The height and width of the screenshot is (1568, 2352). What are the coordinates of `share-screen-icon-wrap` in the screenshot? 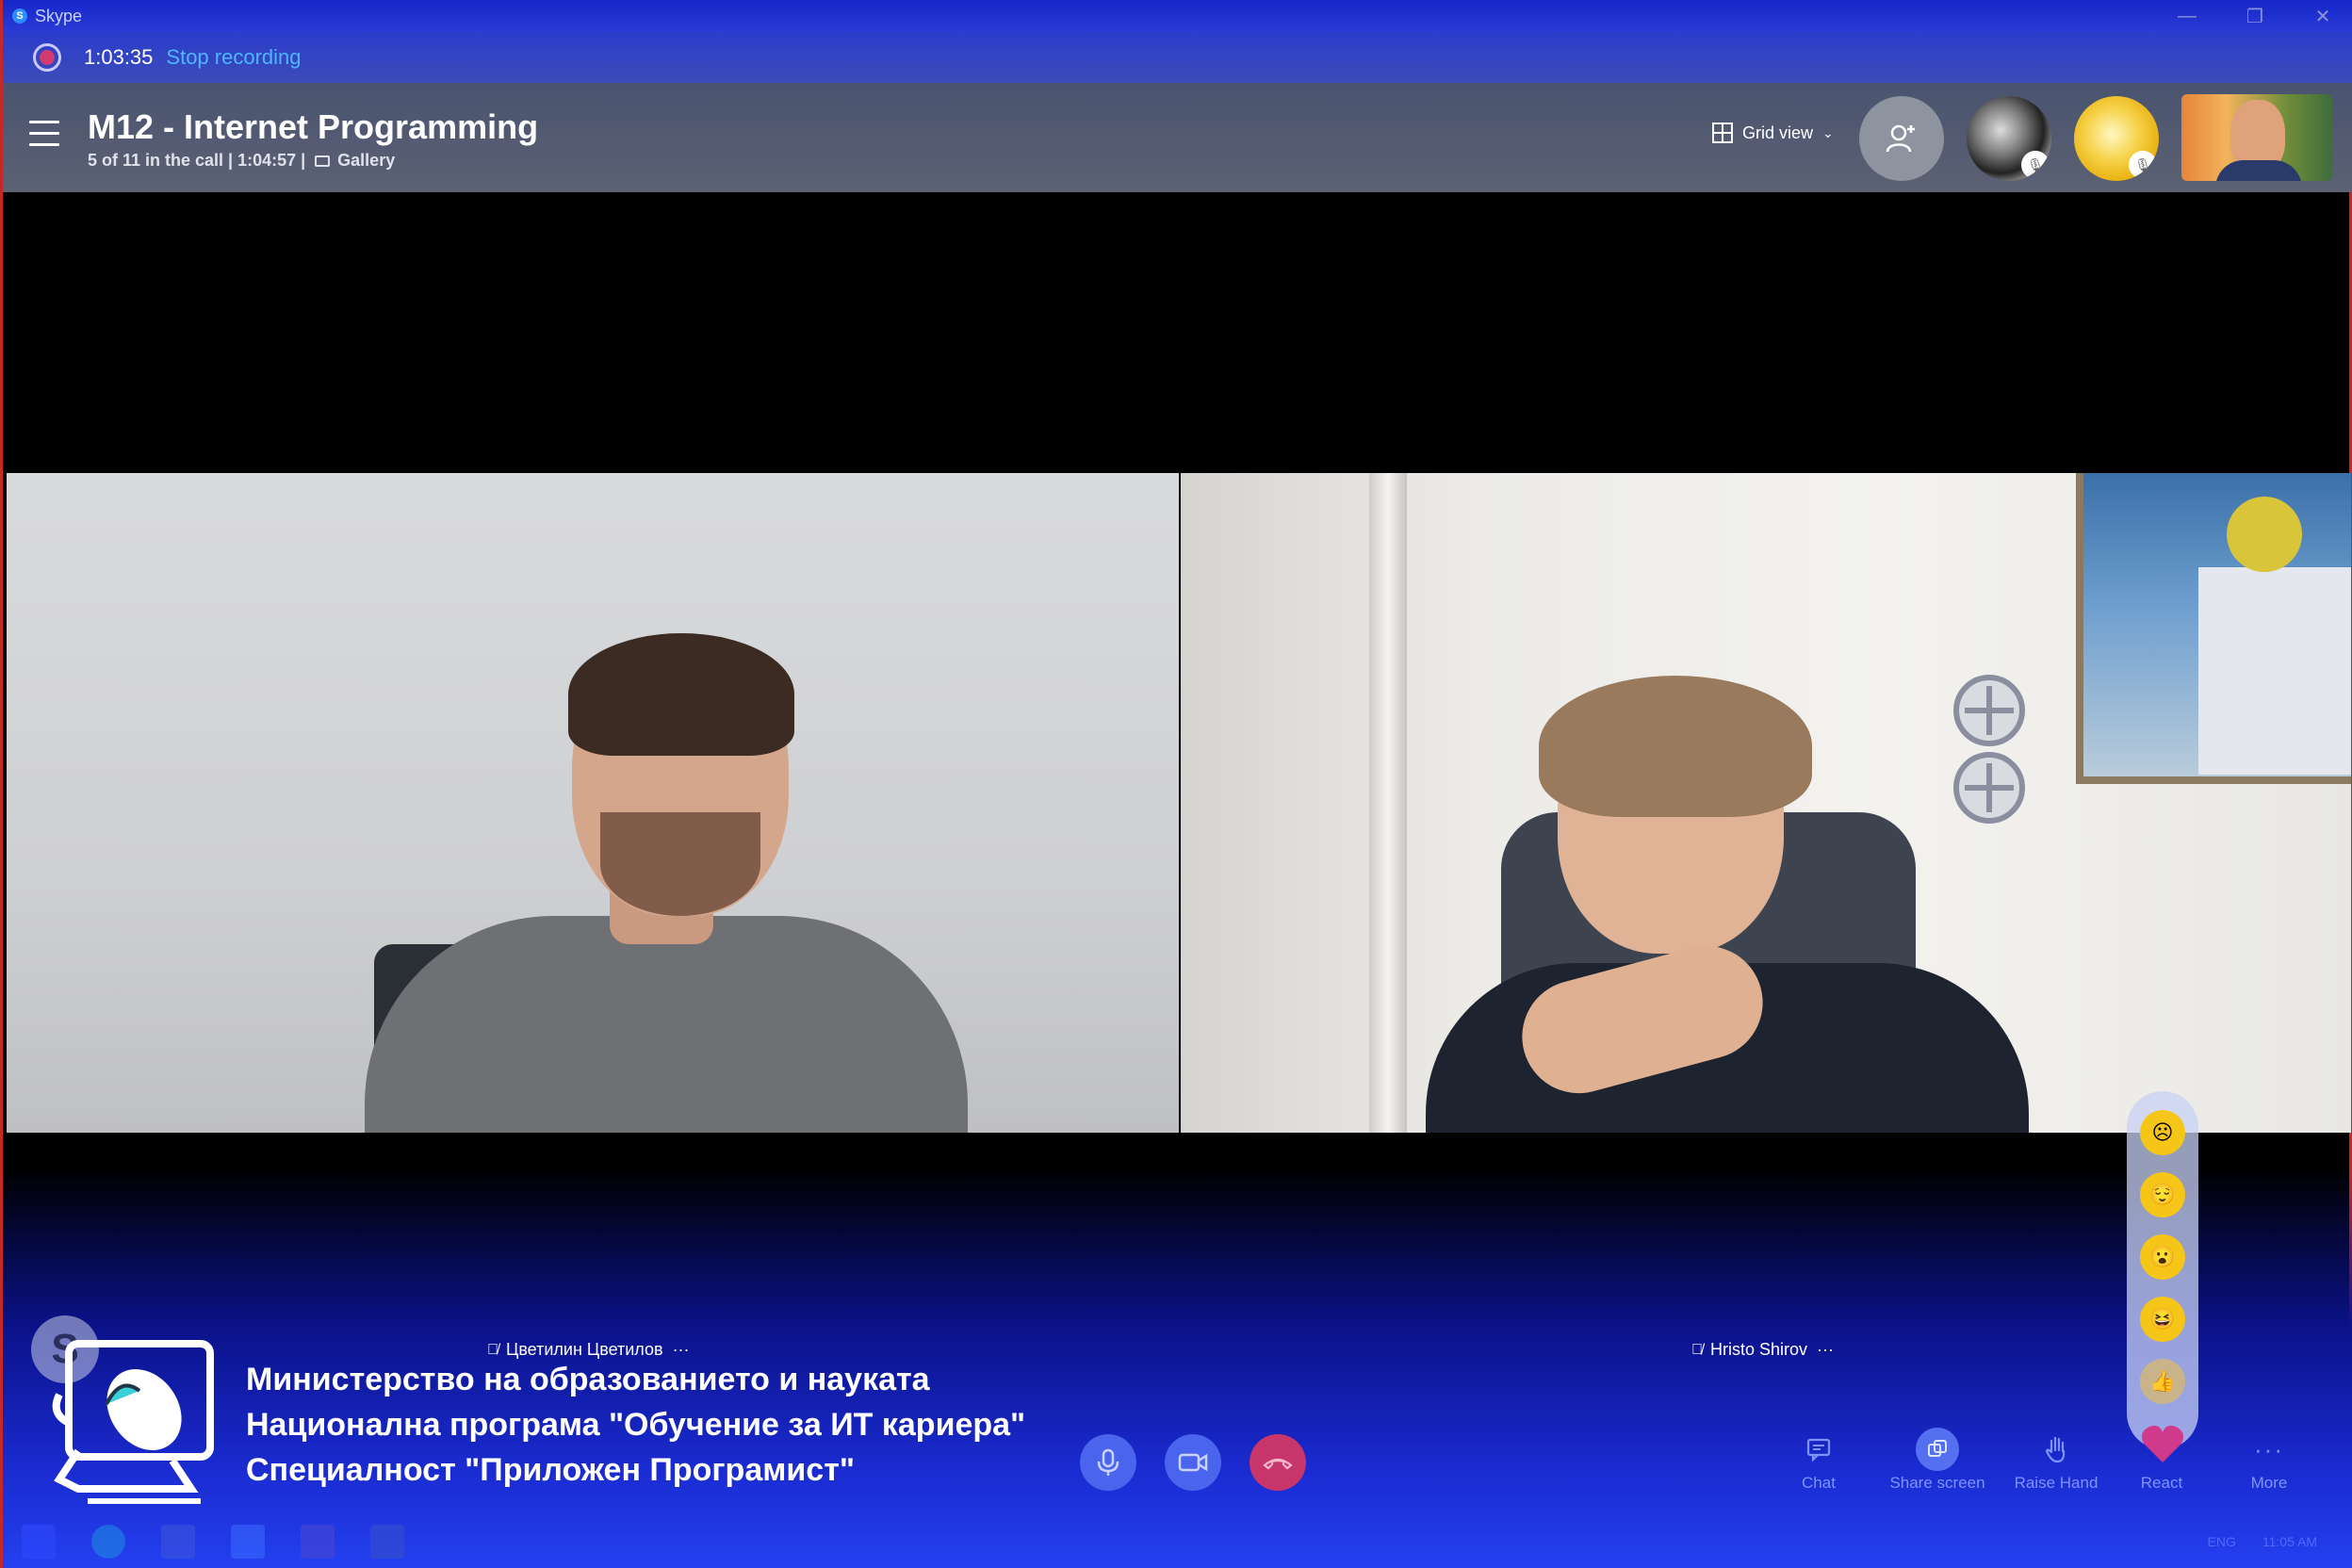 It's located at (1937, 1450).